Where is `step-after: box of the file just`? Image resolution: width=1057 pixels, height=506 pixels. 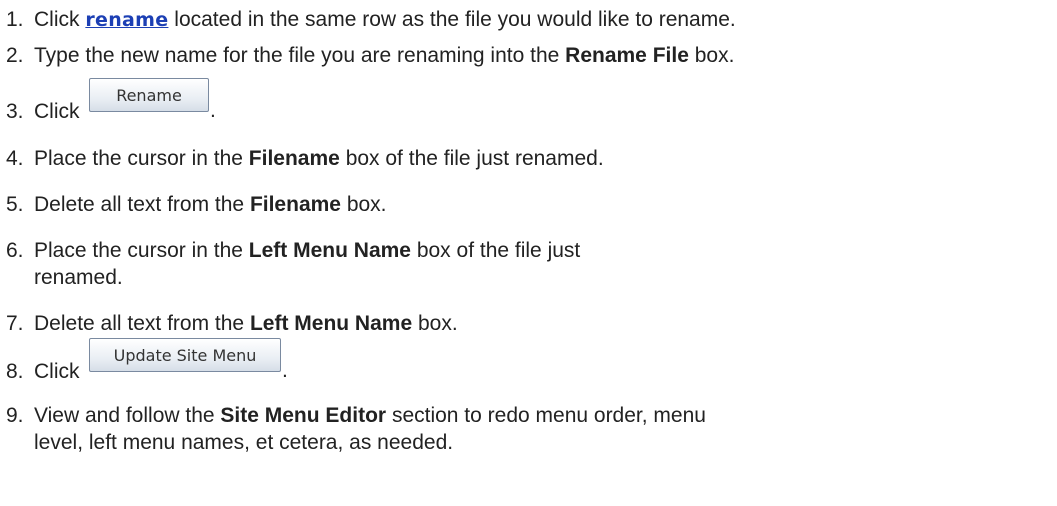 step-after: box of the file just is located at coordinates (498, 250).